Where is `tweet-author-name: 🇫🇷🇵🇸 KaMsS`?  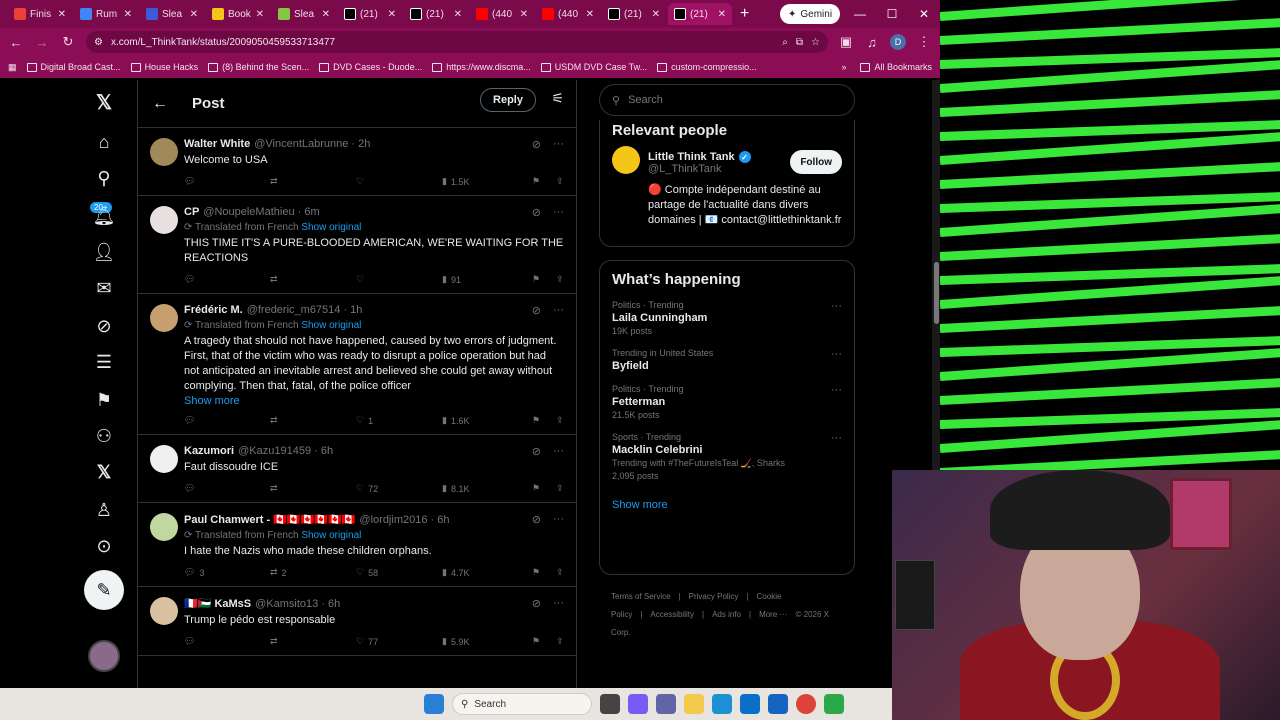
tweet-author-name: 🇫🇷🇵🇸 KaMsS is located at coordinates (217, 603).